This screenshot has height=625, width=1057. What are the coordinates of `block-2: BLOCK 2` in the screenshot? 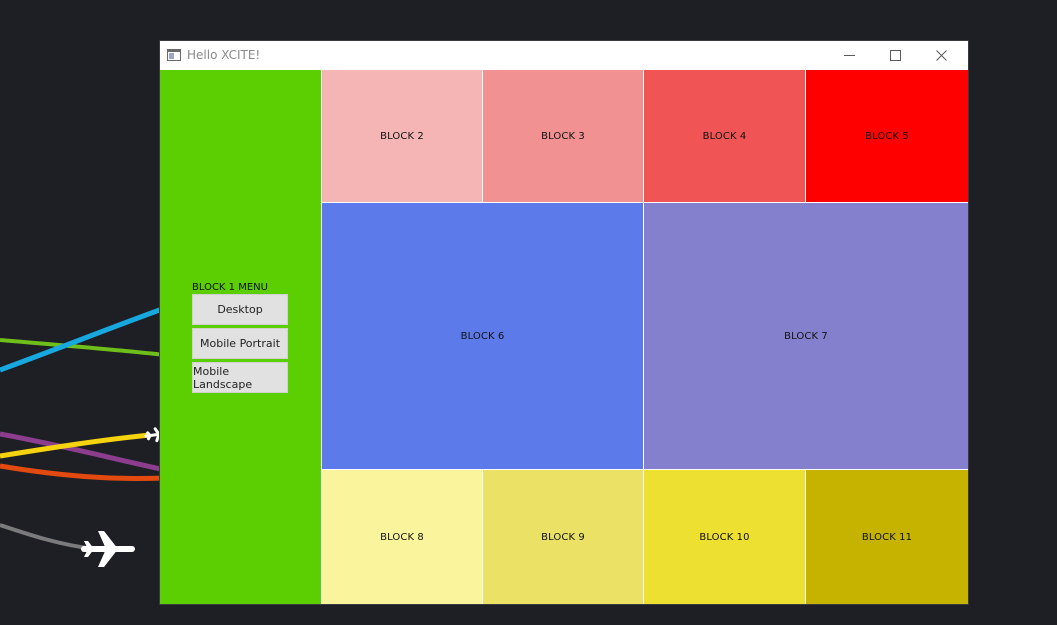 It's located at (402, 136).